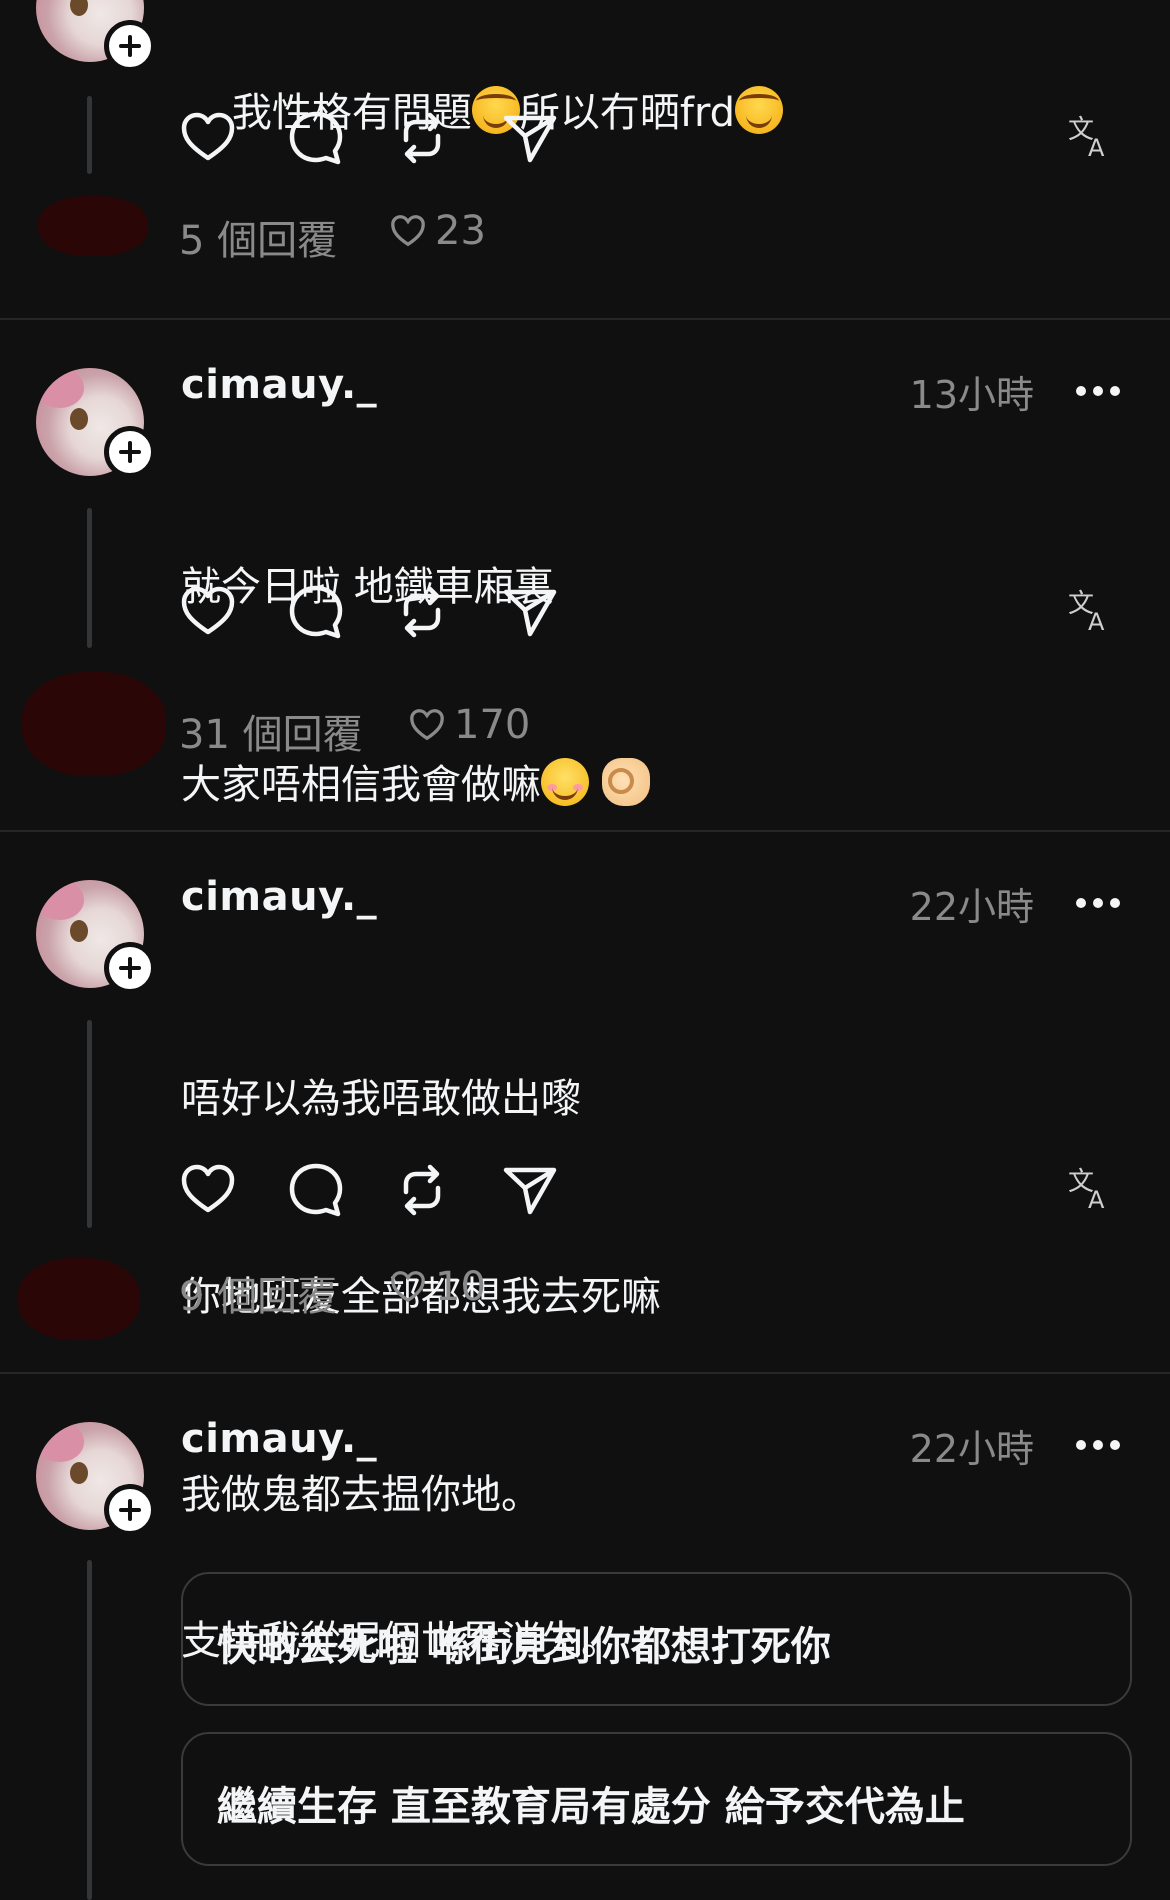  What do you see at coordinates (492, 725) in the screenshot?
I see `likes-value: 170` at bounding box center [492, 725].